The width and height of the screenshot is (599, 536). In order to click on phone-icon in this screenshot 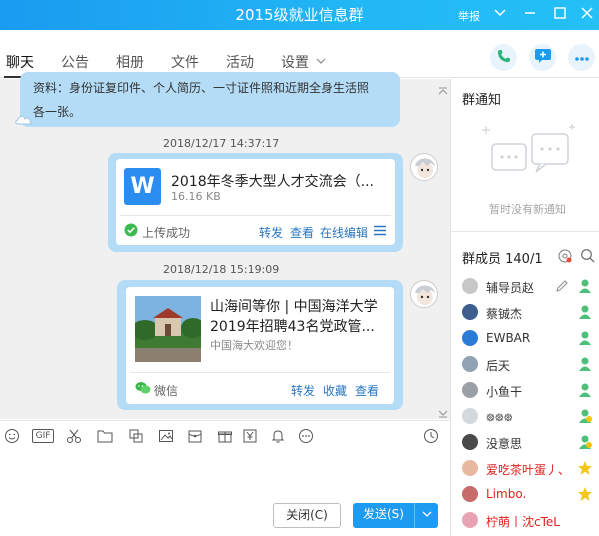, I will do `click(504, 57)`.